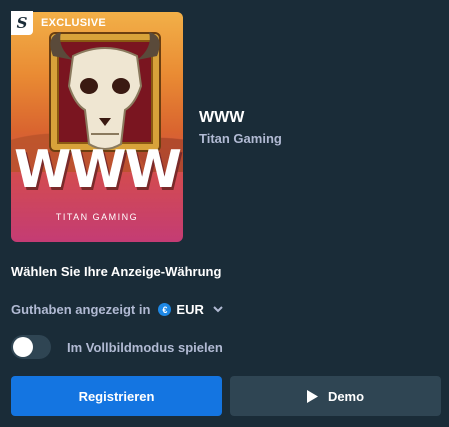 Image resolution: width=449 pixels, height=427 pixels. I want to click on register-button-label: Registrieren, so click(116, 396).